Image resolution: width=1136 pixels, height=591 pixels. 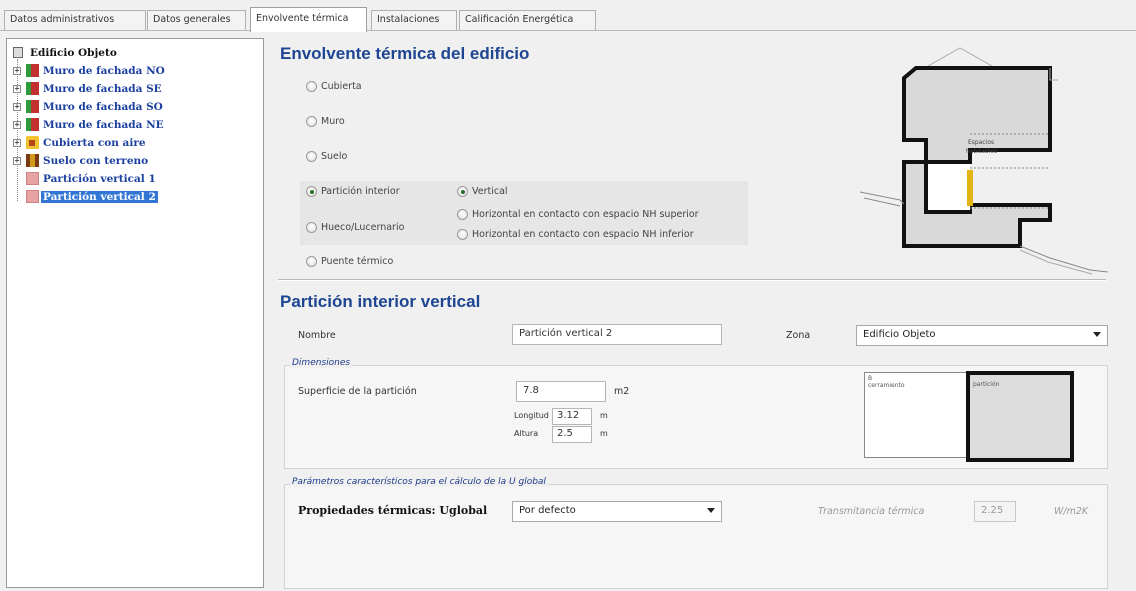 I want to click on partition-title: Partición interior vertical, so click(x=380, y=301).